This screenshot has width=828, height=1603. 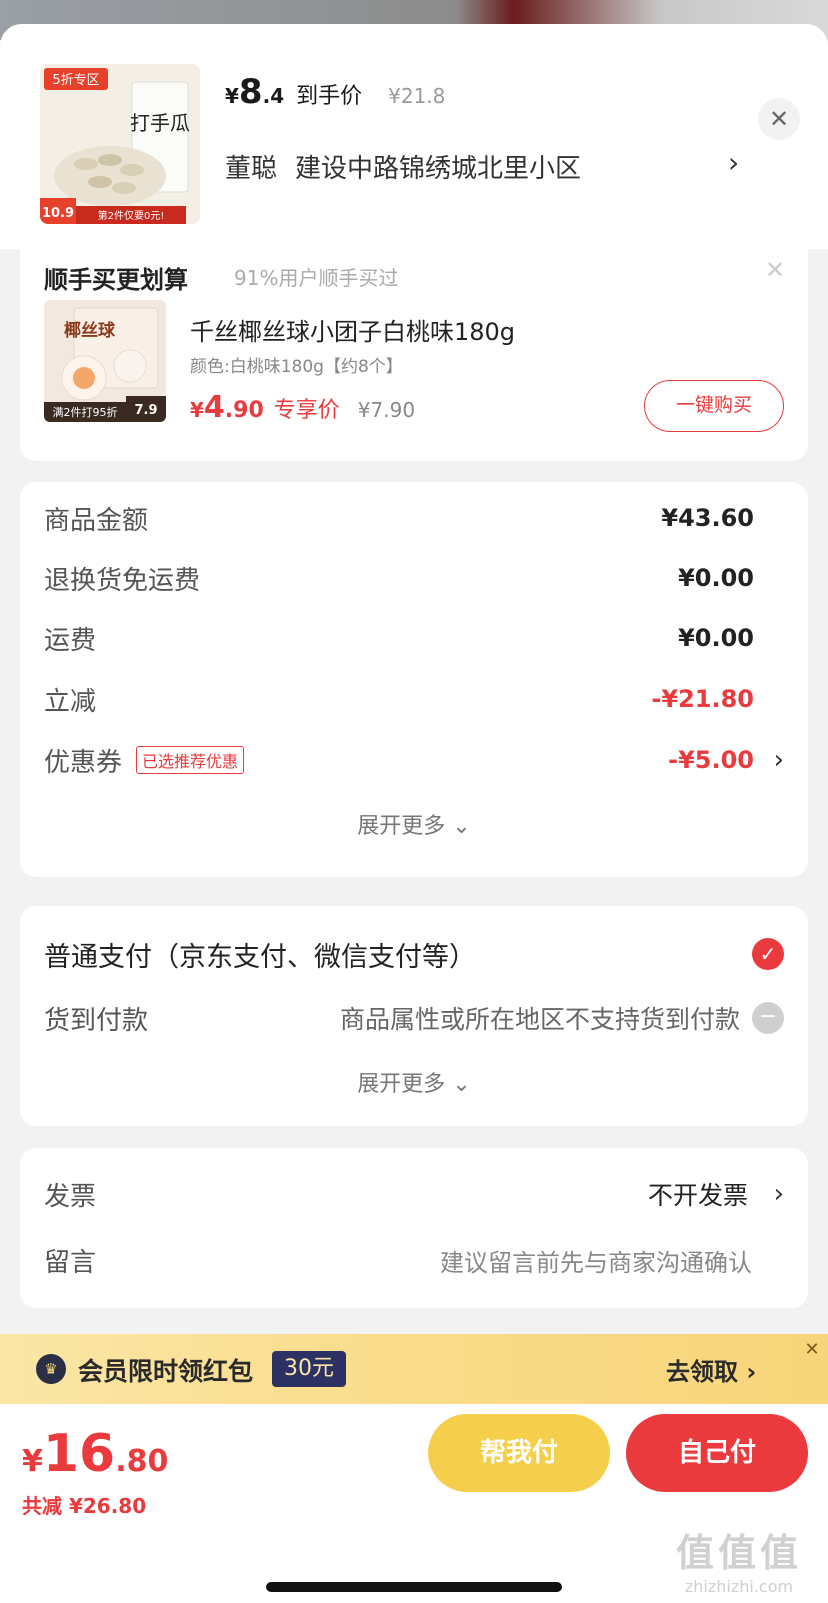 I want to click on amount-row-return-shipping: 退换货免运费 ¥0.00, so click(x=414, y=578).